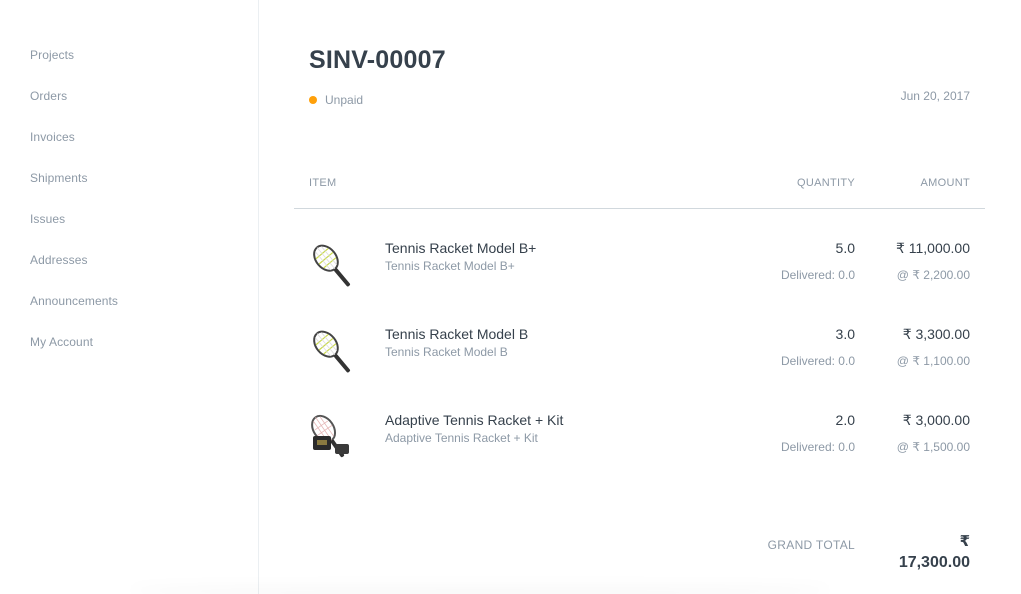 This screenshot has height=594, width=1021. What do you see at coordinates (964, 541) in the screenshot?
I see `grand-total-currency: ₹` at bounding box center [964, 541].